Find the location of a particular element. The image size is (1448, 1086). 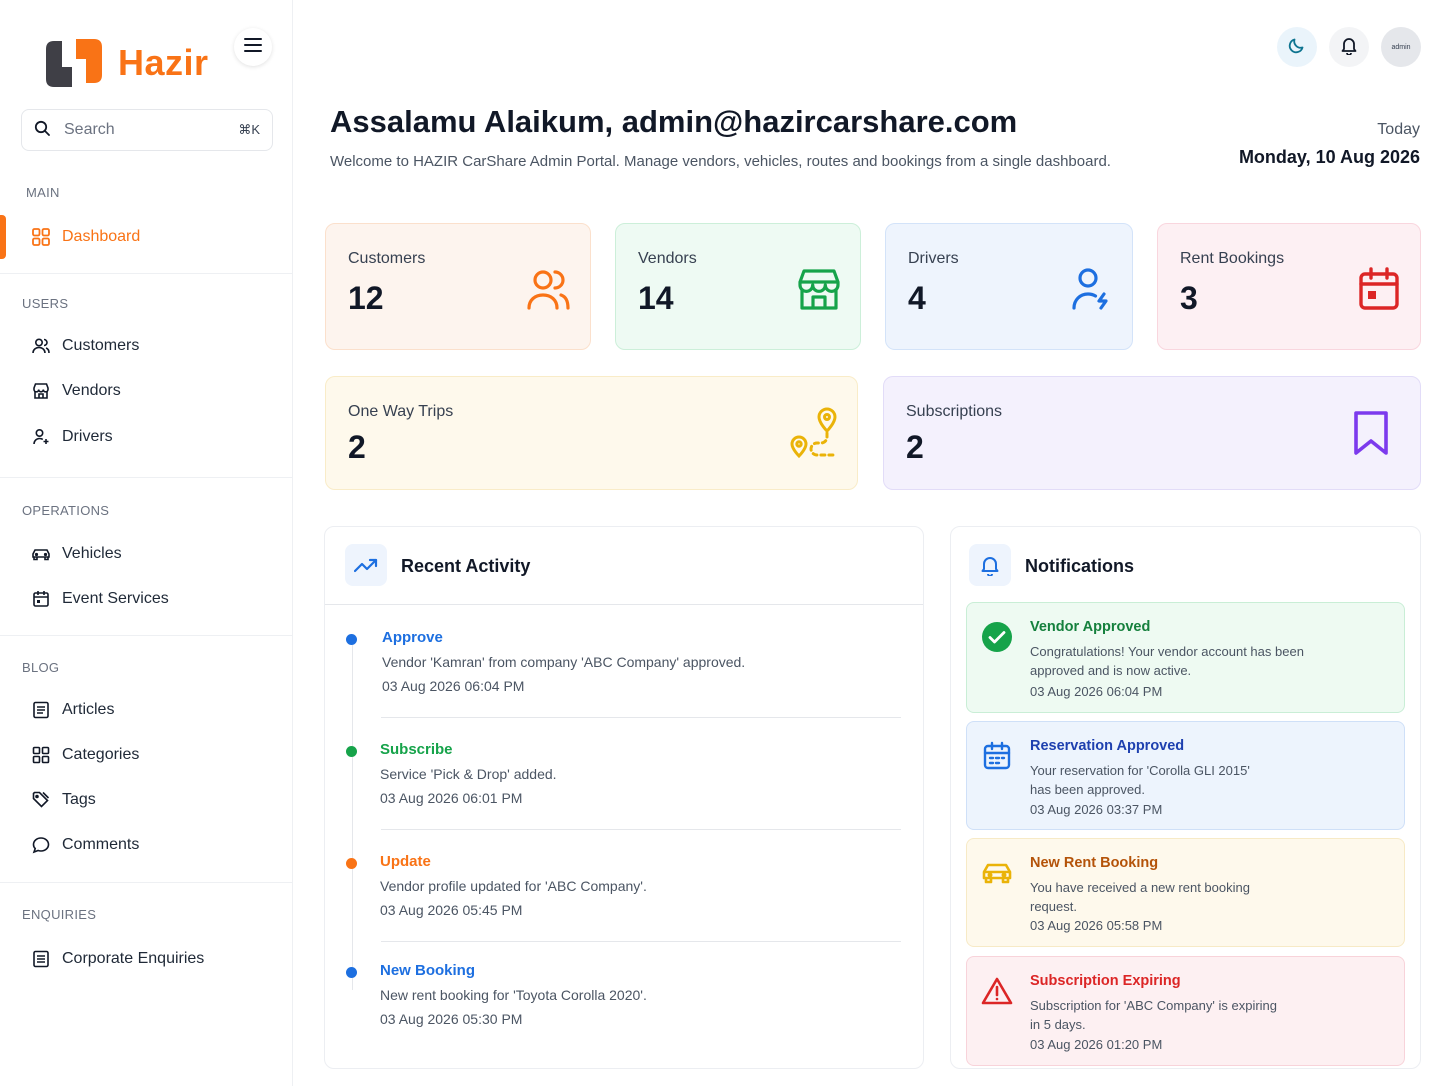

moon-icon is located at coordinates (1297, 47).